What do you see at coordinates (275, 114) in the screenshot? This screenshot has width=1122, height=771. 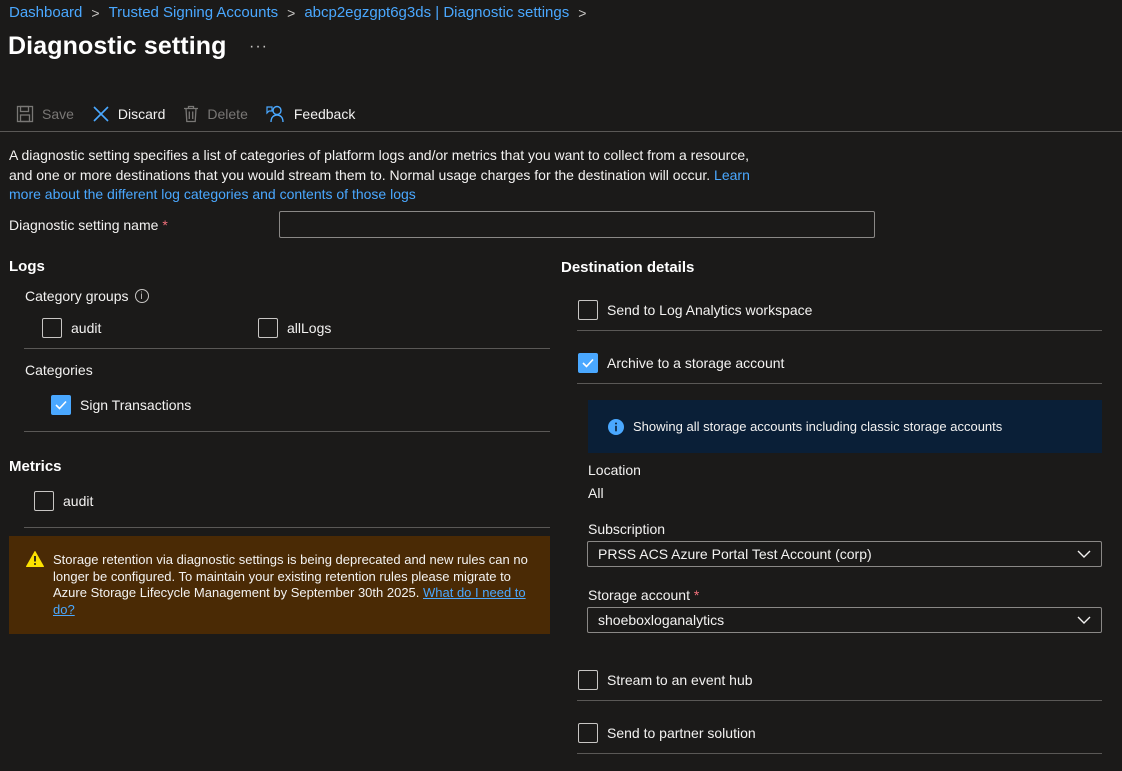 I see `feedback-icon` at bounding box center [275, 114].